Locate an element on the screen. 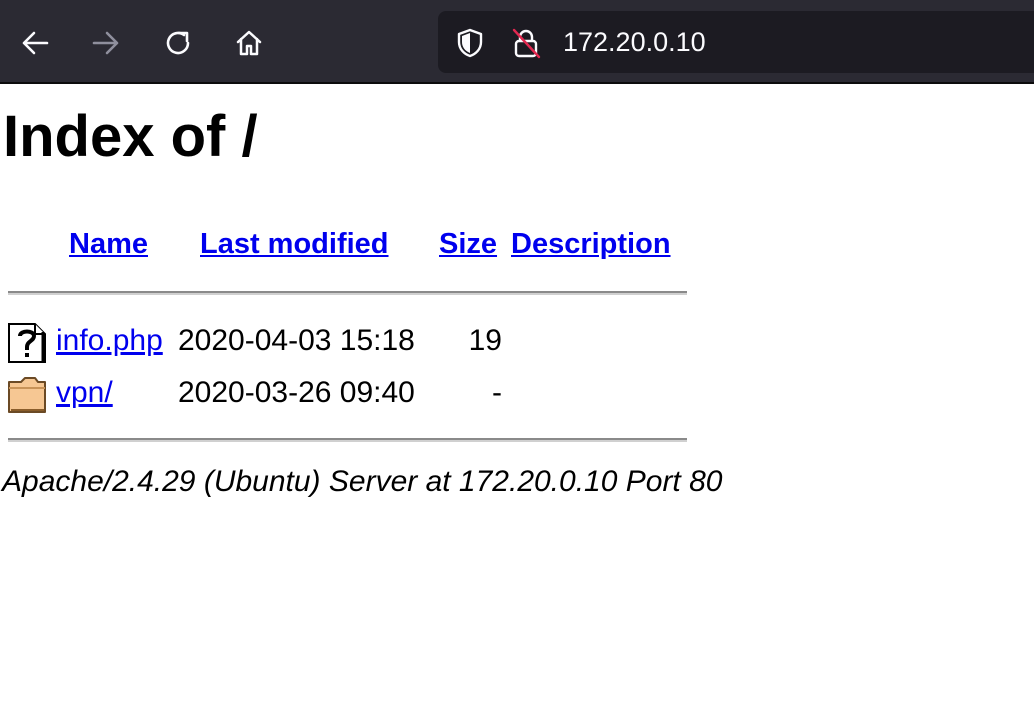  forward-arrow-icon is located at coordinates (105, 43).